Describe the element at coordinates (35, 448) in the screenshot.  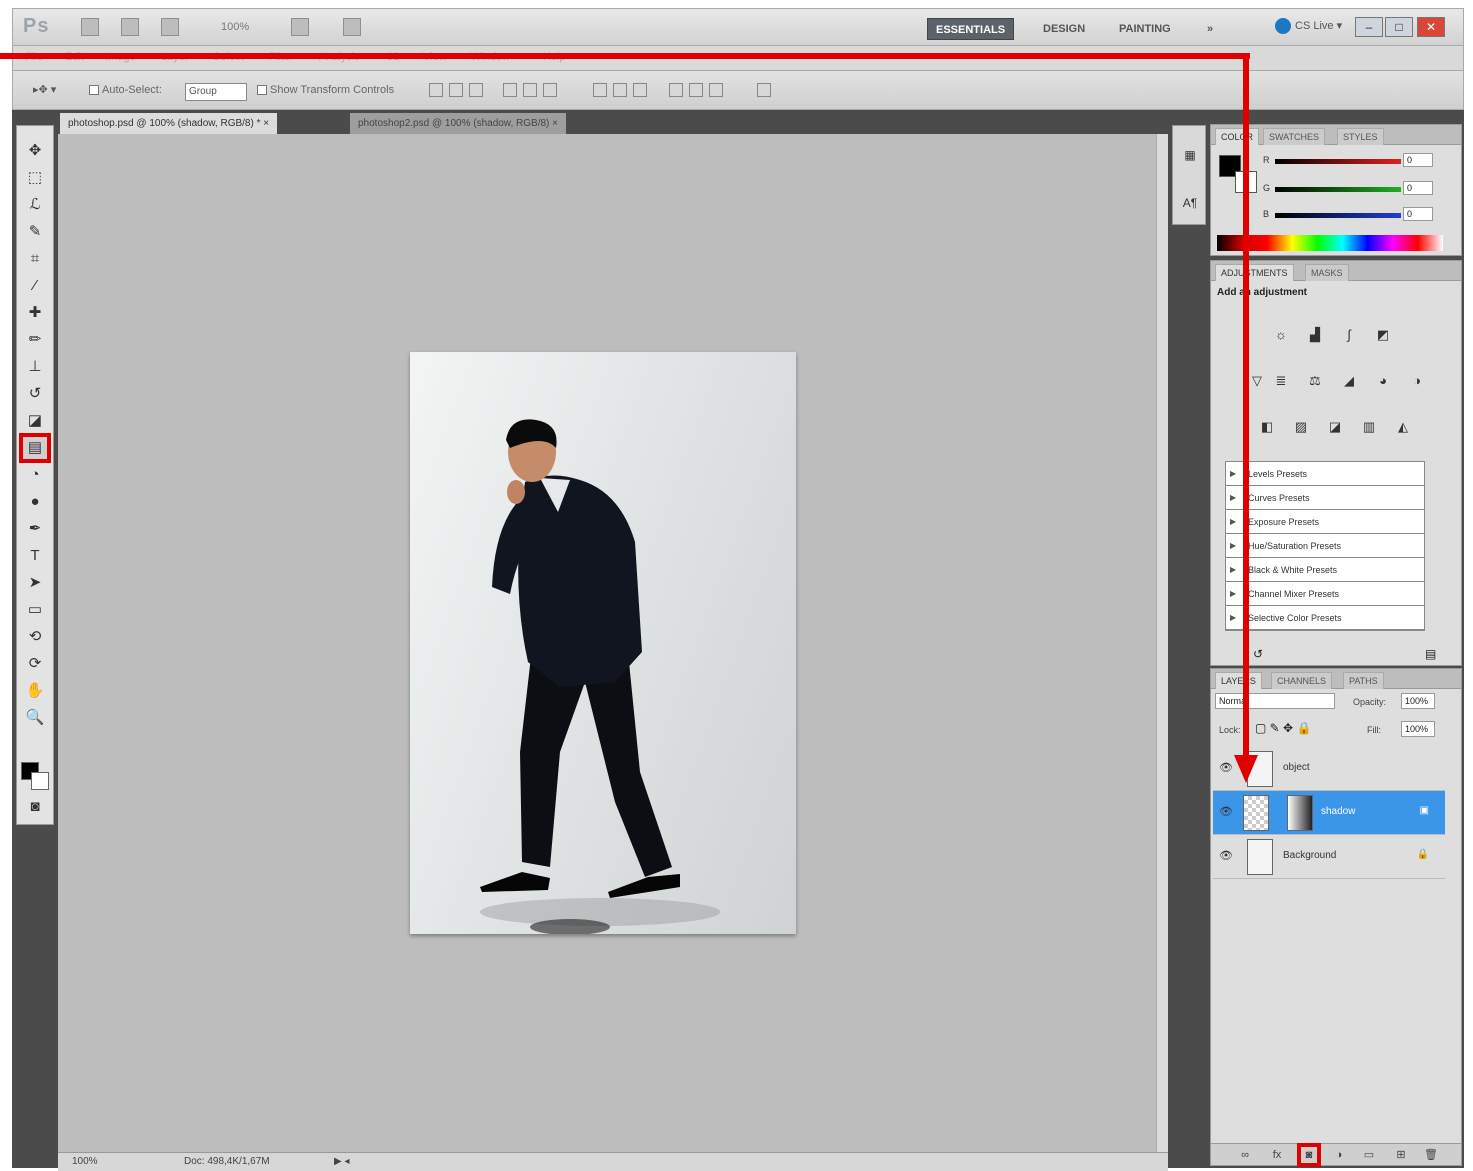
I see `gradient-tool-icon: ▤` at that location.